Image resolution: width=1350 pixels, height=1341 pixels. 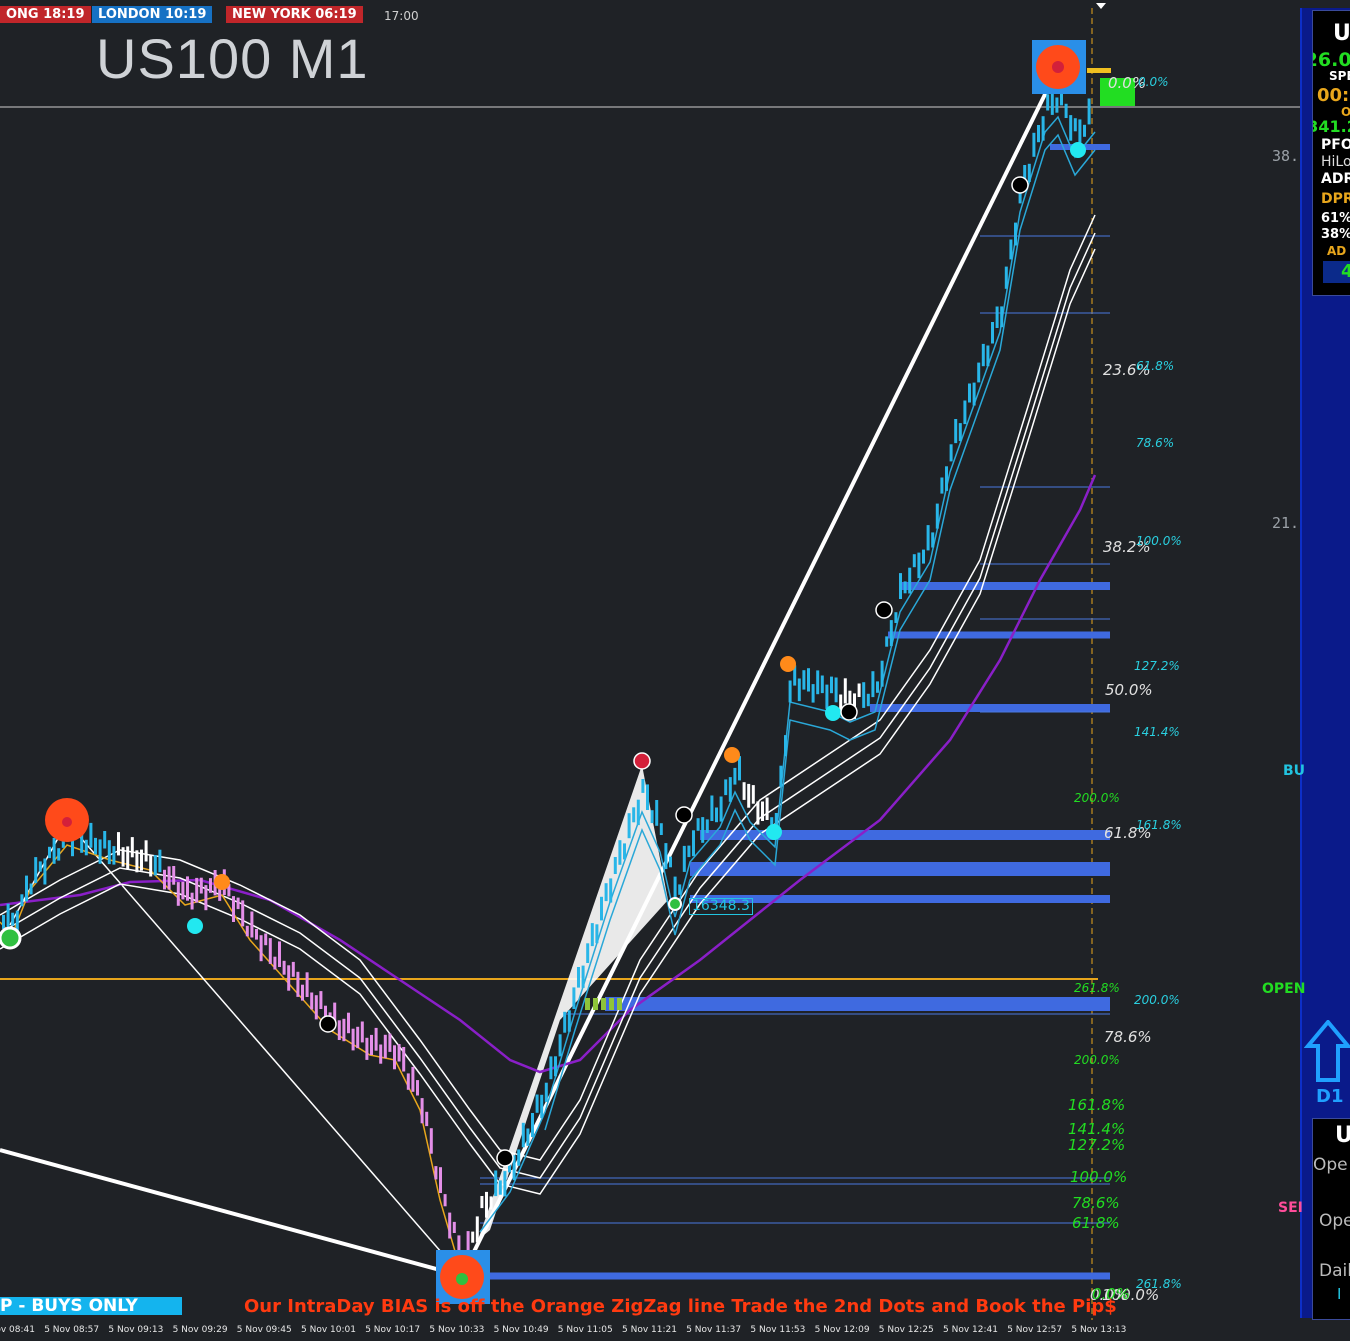 What do you see at coordinates (1336, 272) in the screenshot?
I see `panel-value-box: 4` at bounding box center [1336, 272].